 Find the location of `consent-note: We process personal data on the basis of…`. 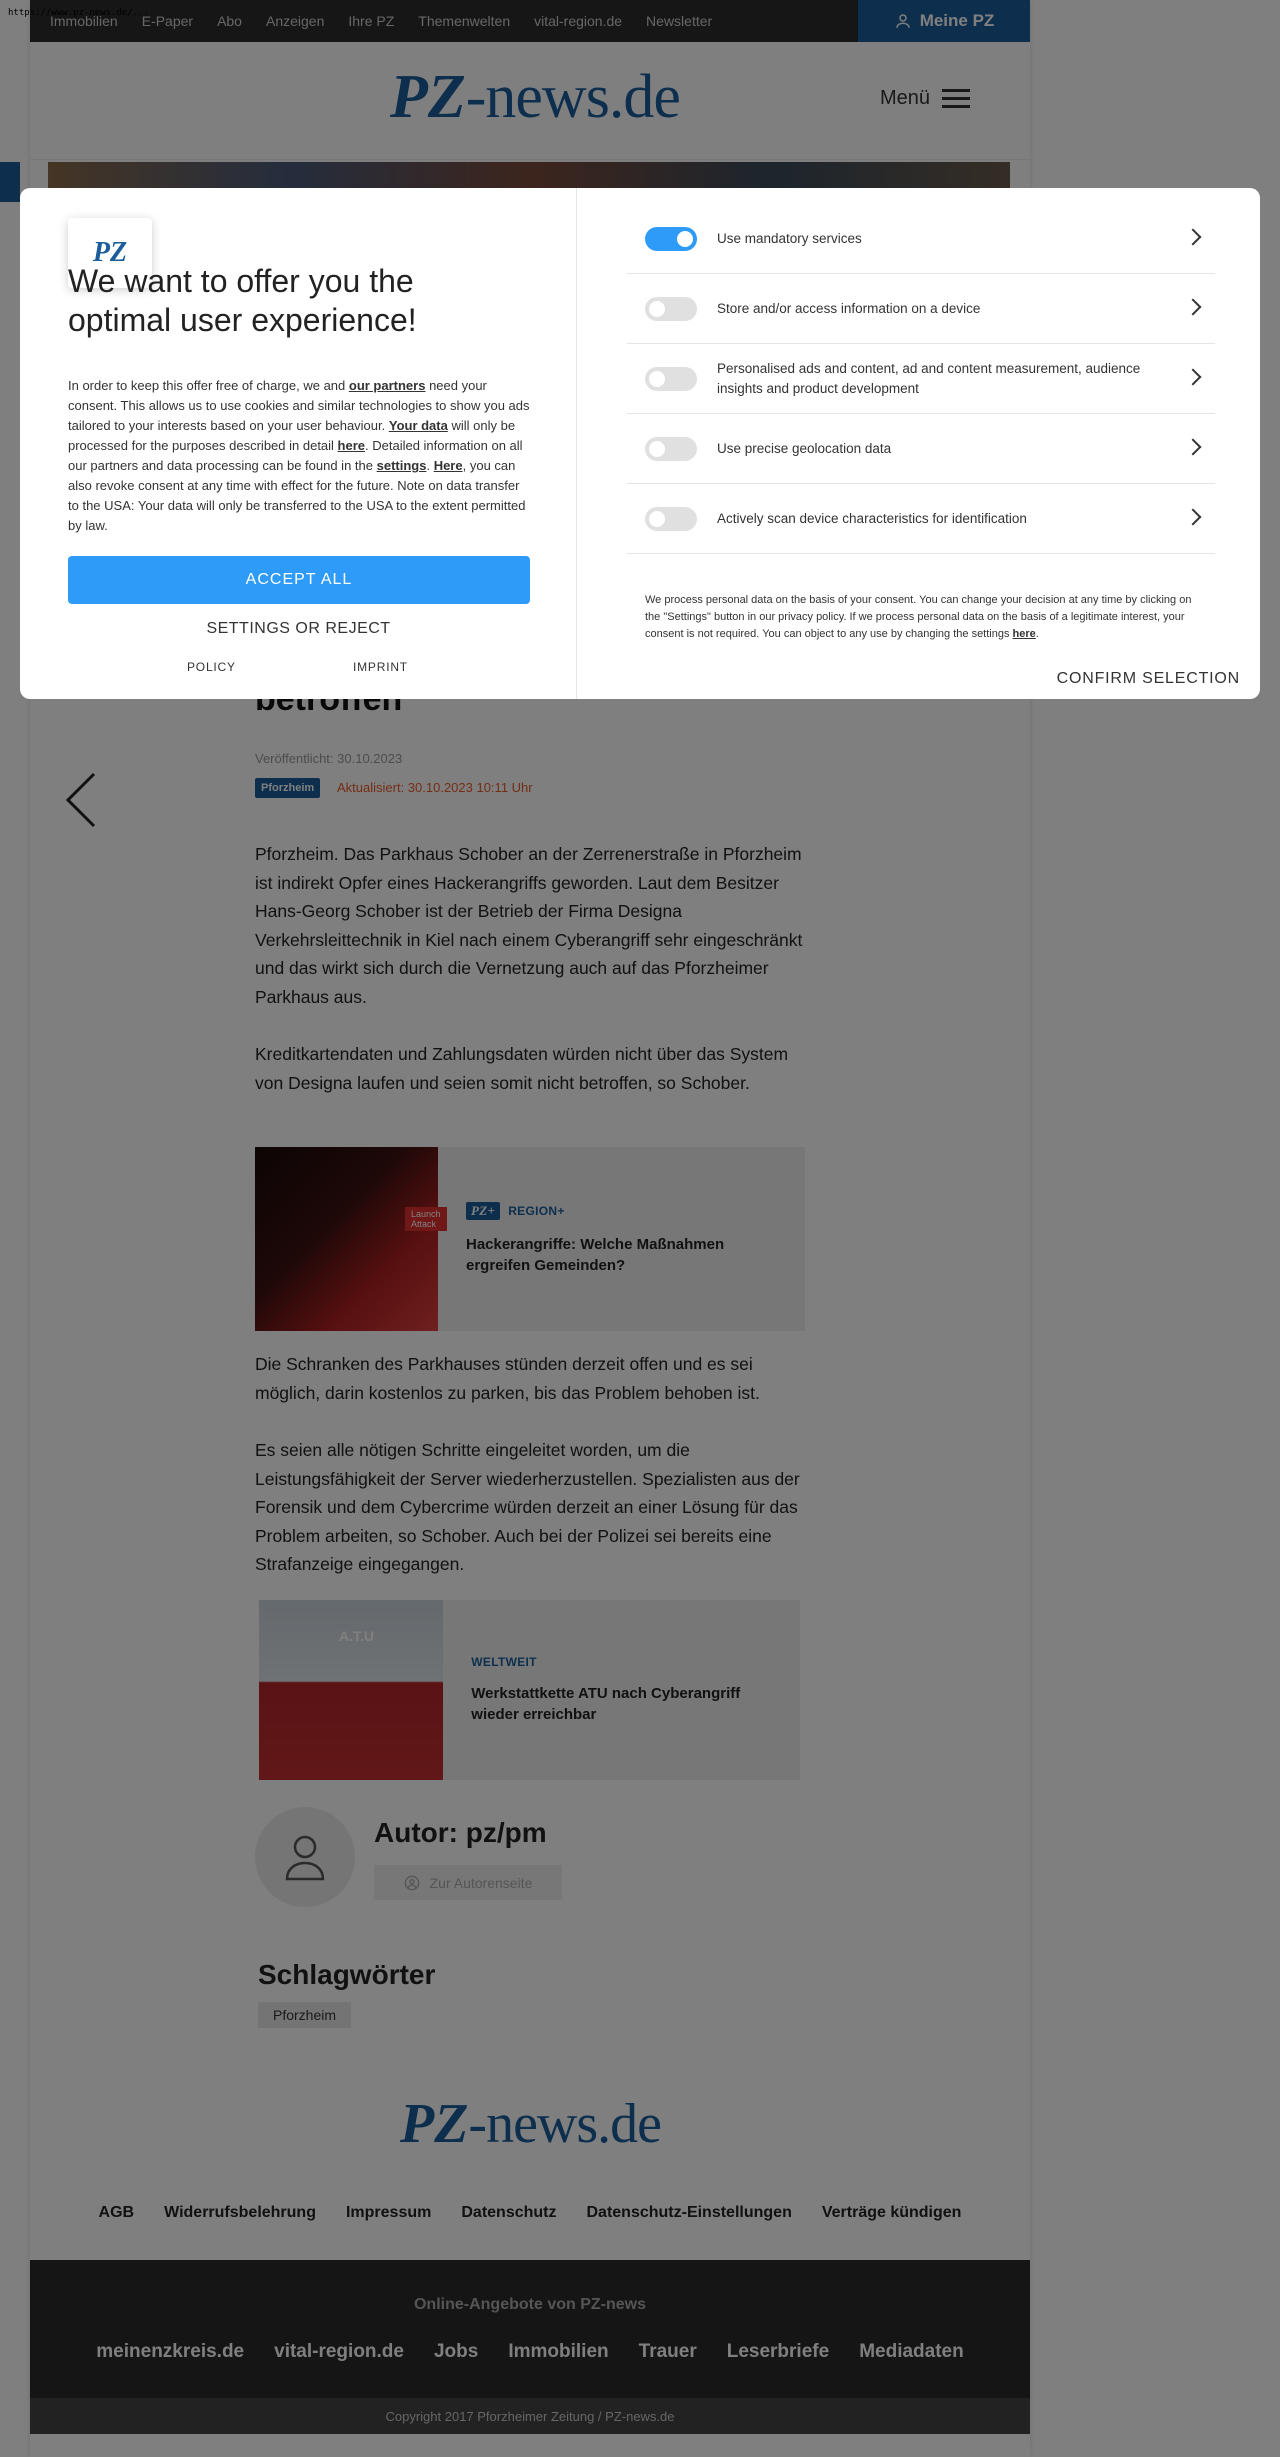

consent-note: We process personal data on the basis of… is located at coordinates (922, 617).